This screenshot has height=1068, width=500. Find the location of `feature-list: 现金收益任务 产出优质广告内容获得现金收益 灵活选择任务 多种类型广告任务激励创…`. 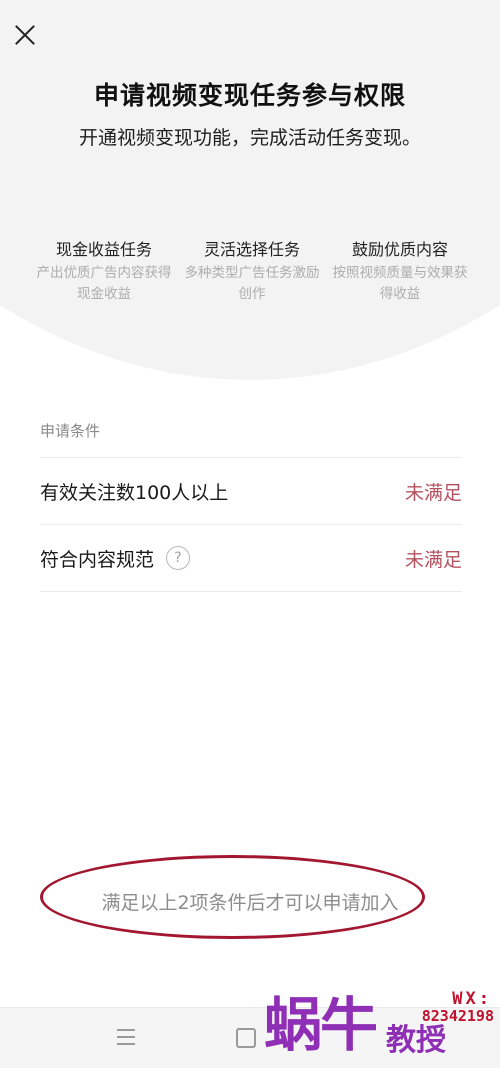

feature-list: 现金收益任务 产出优质广告内容获得现金收益 灵活选择任务 多种类型广告任务激励创… is located at coordinates (252, 272).